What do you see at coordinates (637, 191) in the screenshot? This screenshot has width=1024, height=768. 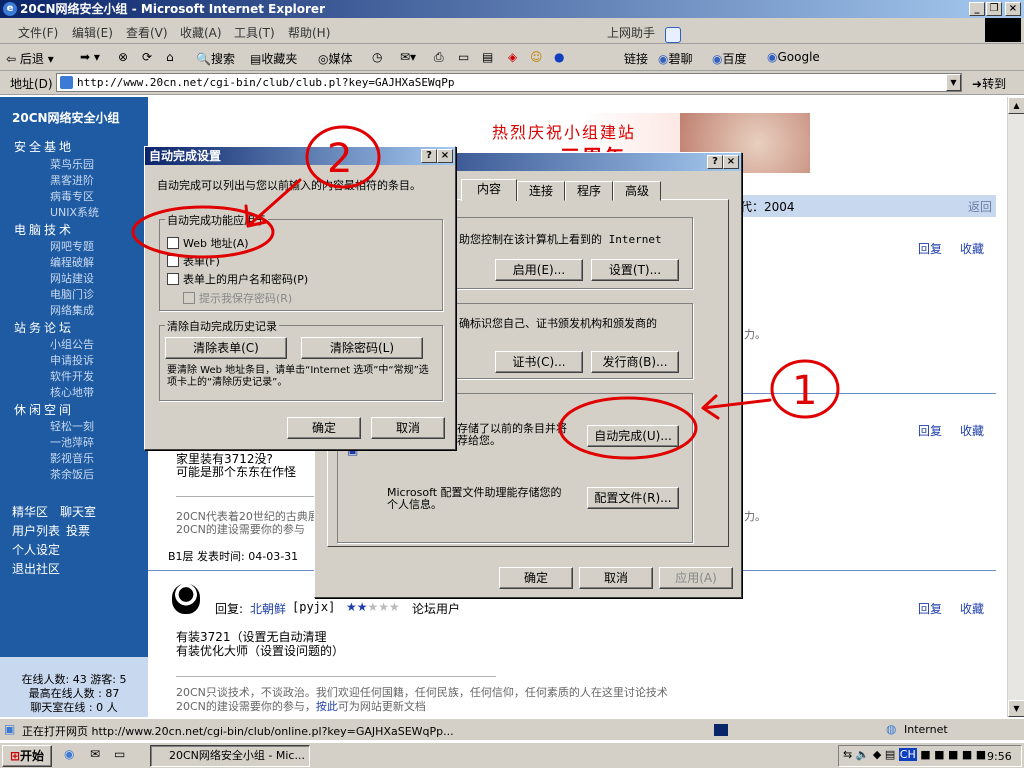 I see `tab-advanced: 高级` at bounding box center [637, 191].